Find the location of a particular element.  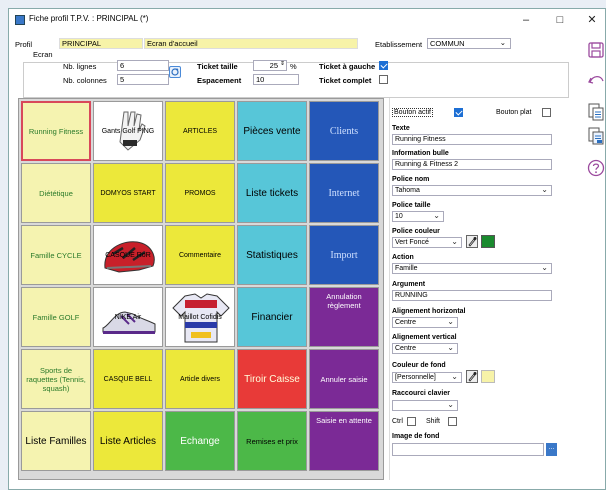

tile-commentaire: Commentaire is located at coordinates (200, 255).